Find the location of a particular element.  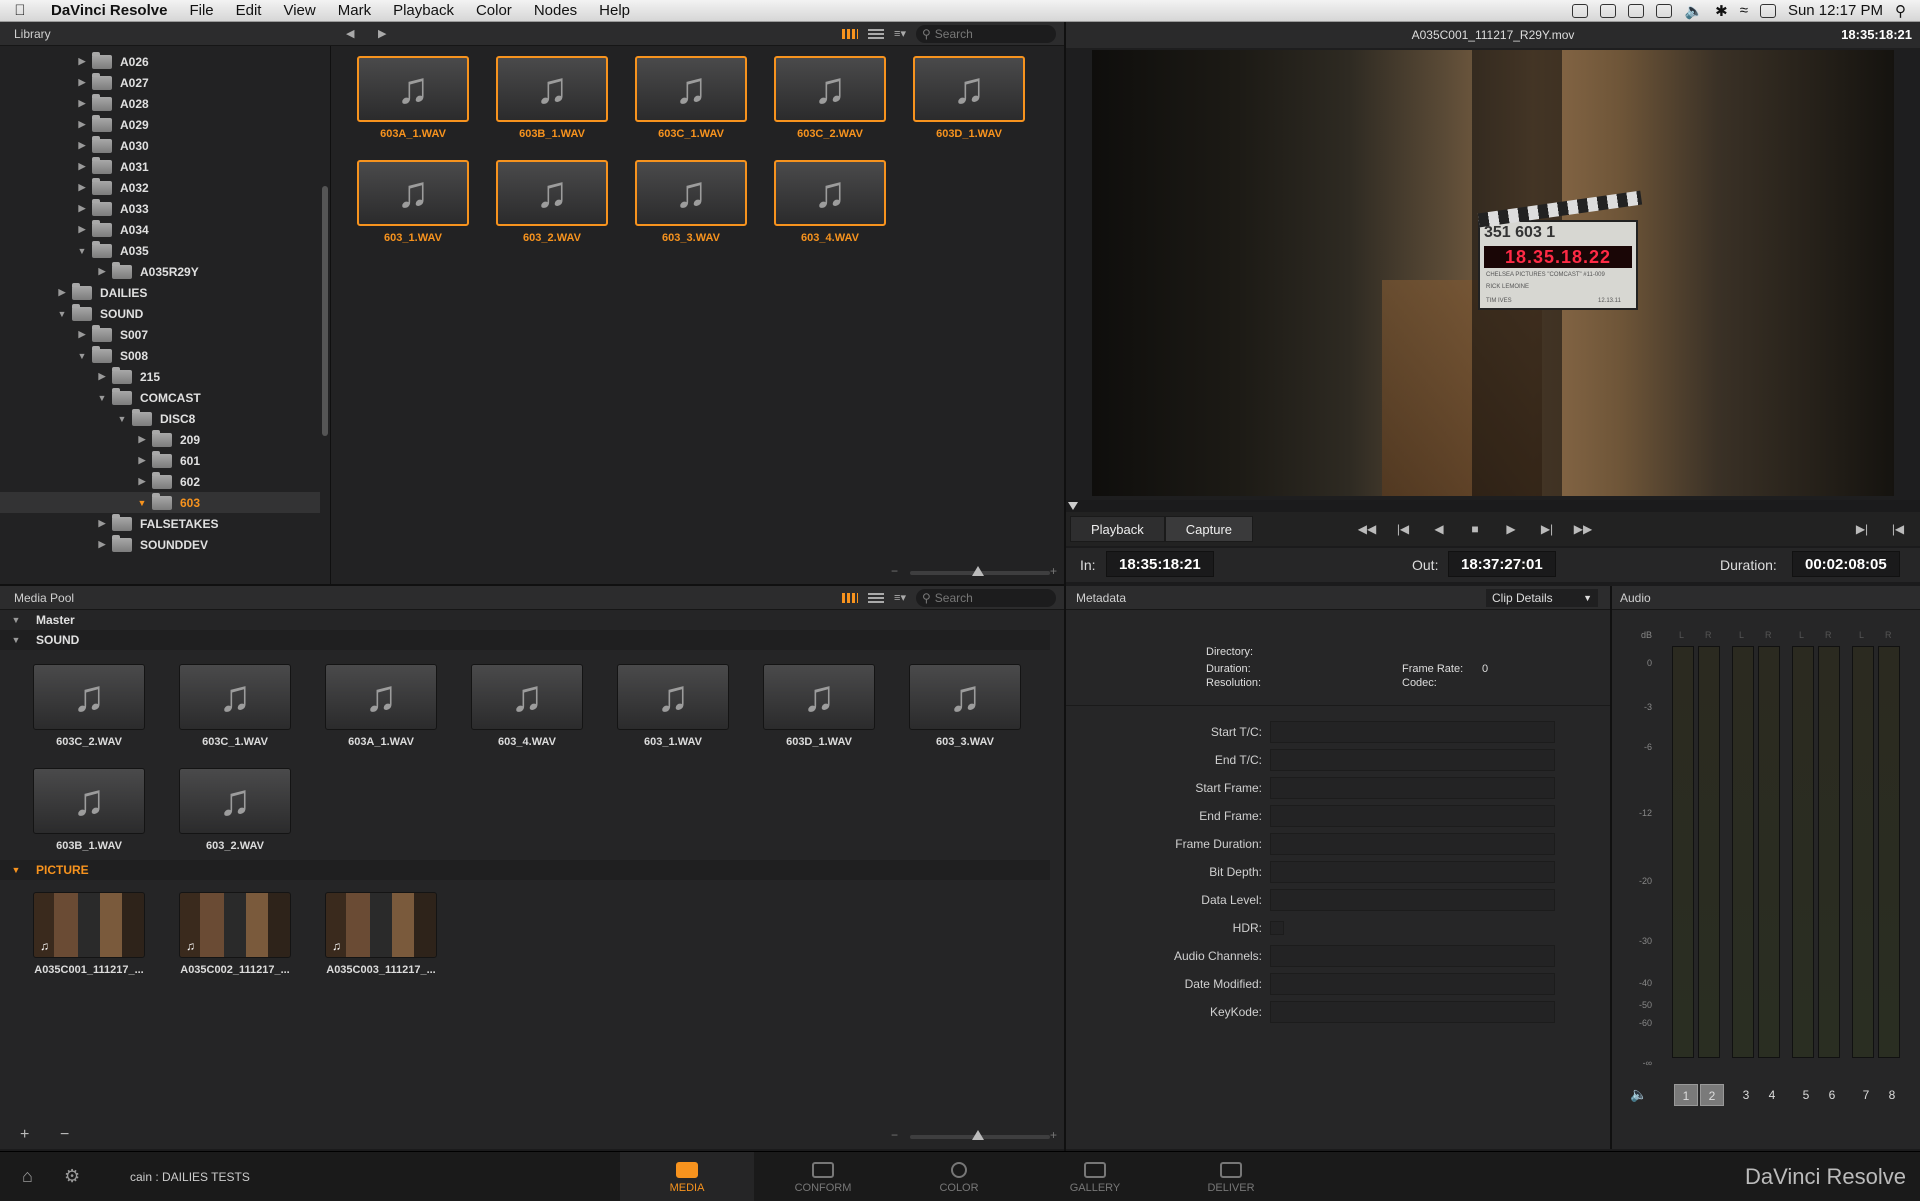

audio-channel-5-button: 5 is located at coordinates (1806, 1095).